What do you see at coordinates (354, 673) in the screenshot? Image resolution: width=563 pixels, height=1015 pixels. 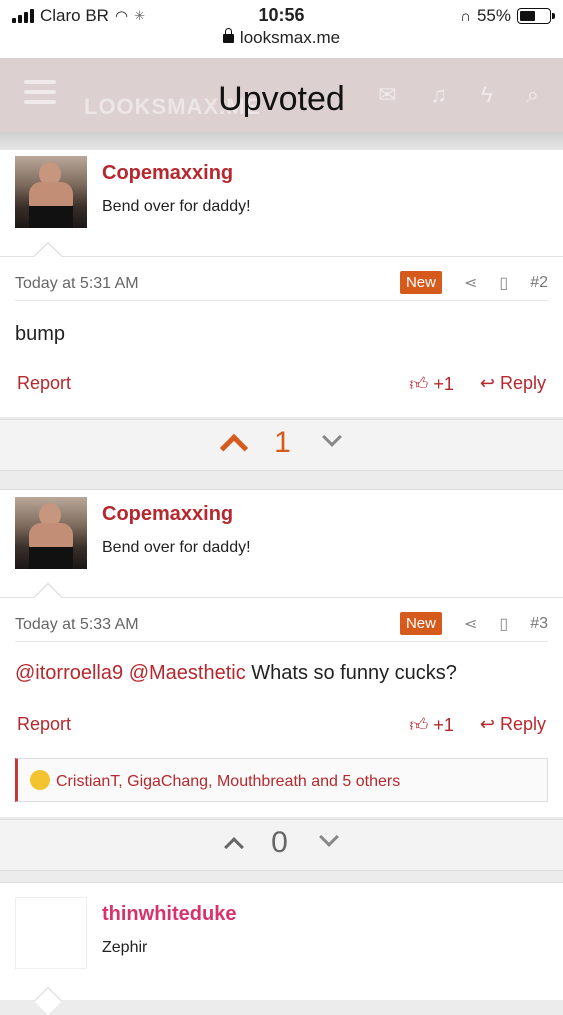 I see `post-text: Whats so funny cucks?` at bounding box center [354, 673].